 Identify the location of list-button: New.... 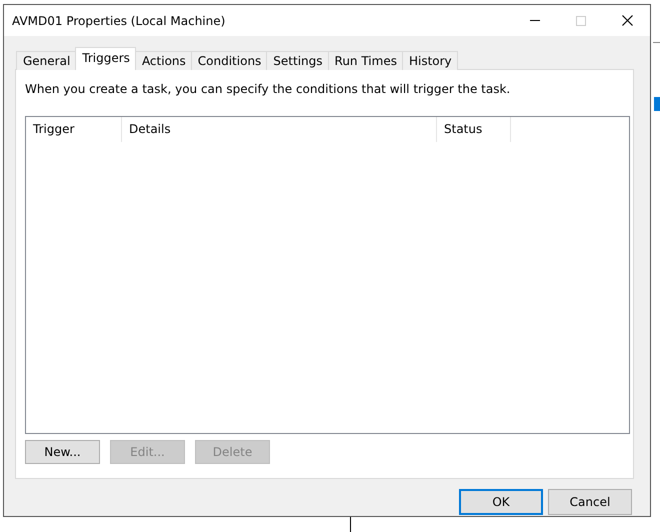
(62, 452).